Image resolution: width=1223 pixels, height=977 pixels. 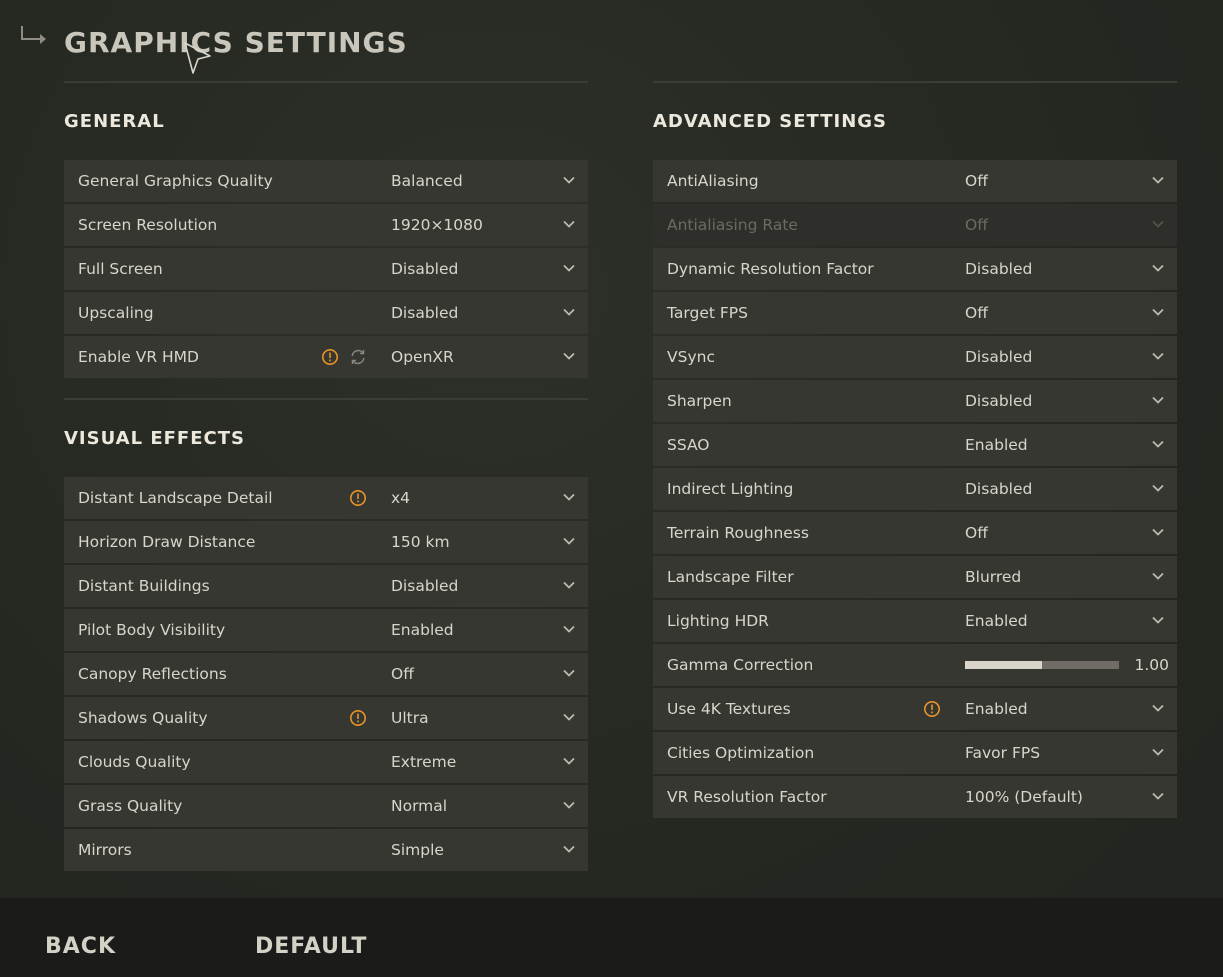 What do you see at coordinates (770, 269) in the screenshot?
I see `setting-label: Dynamic Resolution Factor` at bounding box center [770, 269].